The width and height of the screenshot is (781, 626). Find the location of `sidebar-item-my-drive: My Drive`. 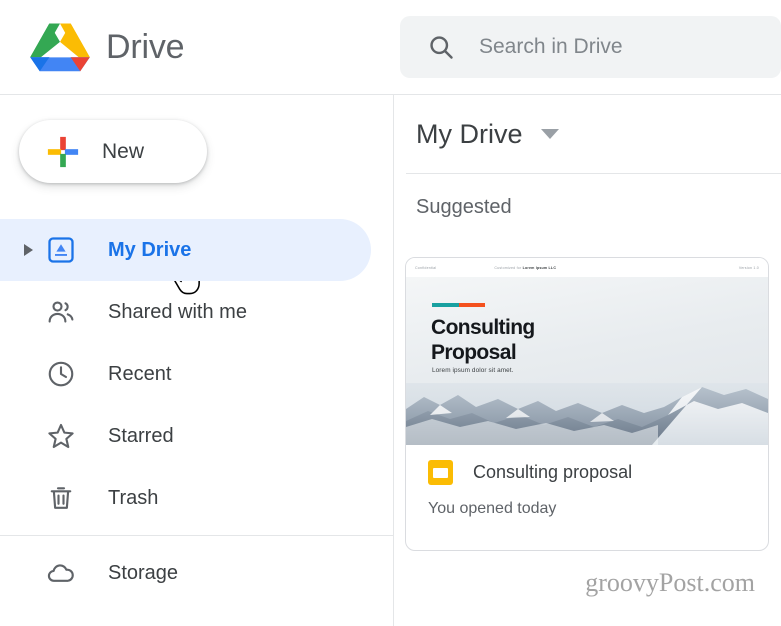

sidebar-item-my-drive: My Drive is located at coordinates (185, 250).